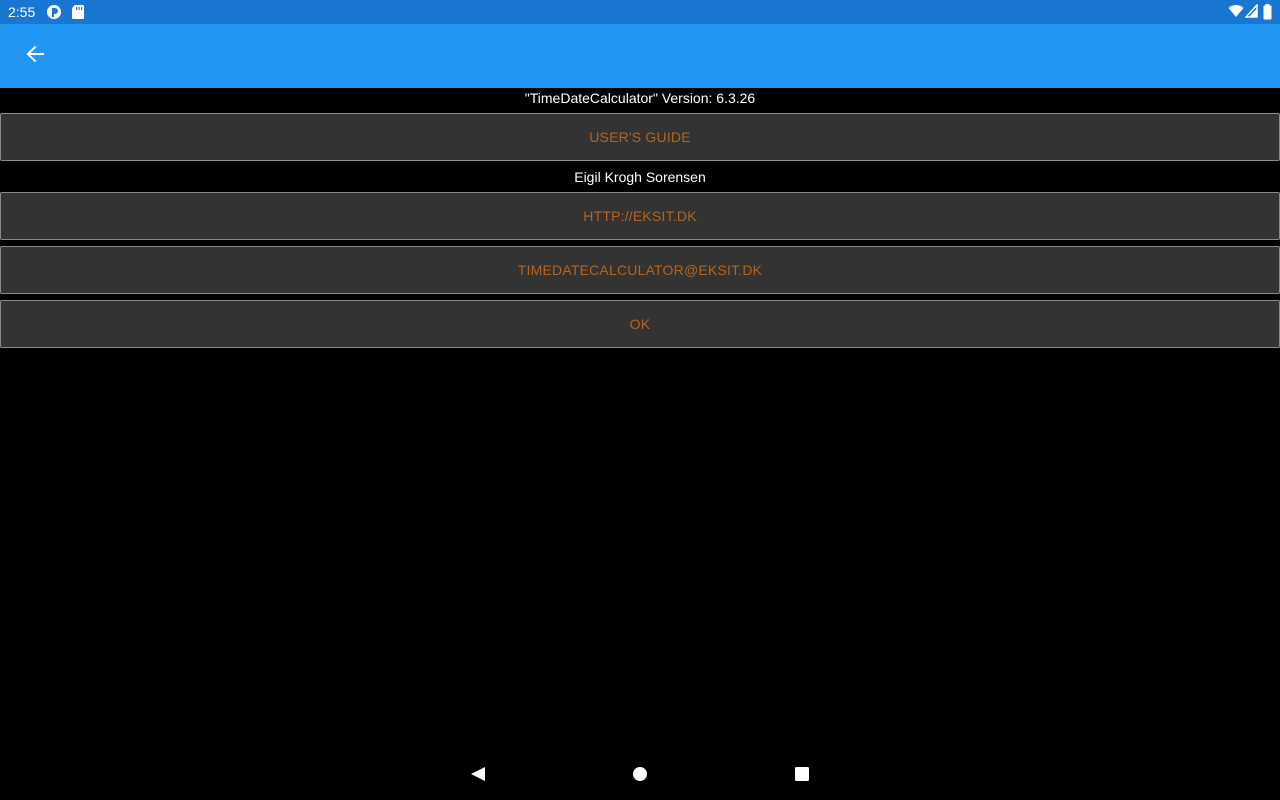 This screenshot has width=1280, height=800. I want to click on status-time: 2:55, so click(22, 12).